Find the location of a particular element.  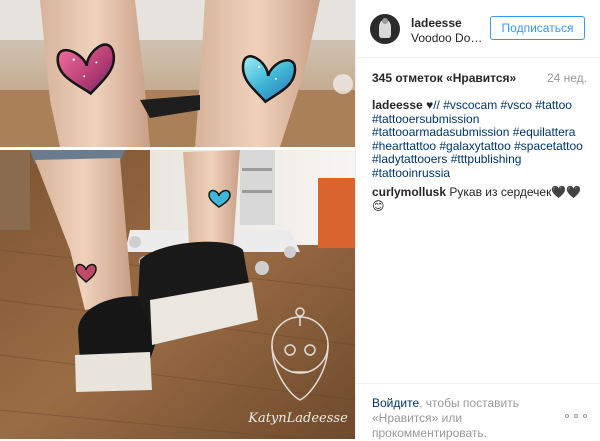

avatar is located at coordinates (385, 29).